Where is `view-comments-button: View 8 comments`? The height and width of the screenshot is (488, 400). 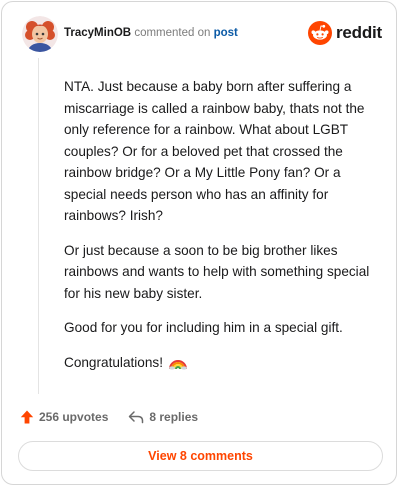 view-comments-button: View 8 comments is located at coordinates (200, 456).